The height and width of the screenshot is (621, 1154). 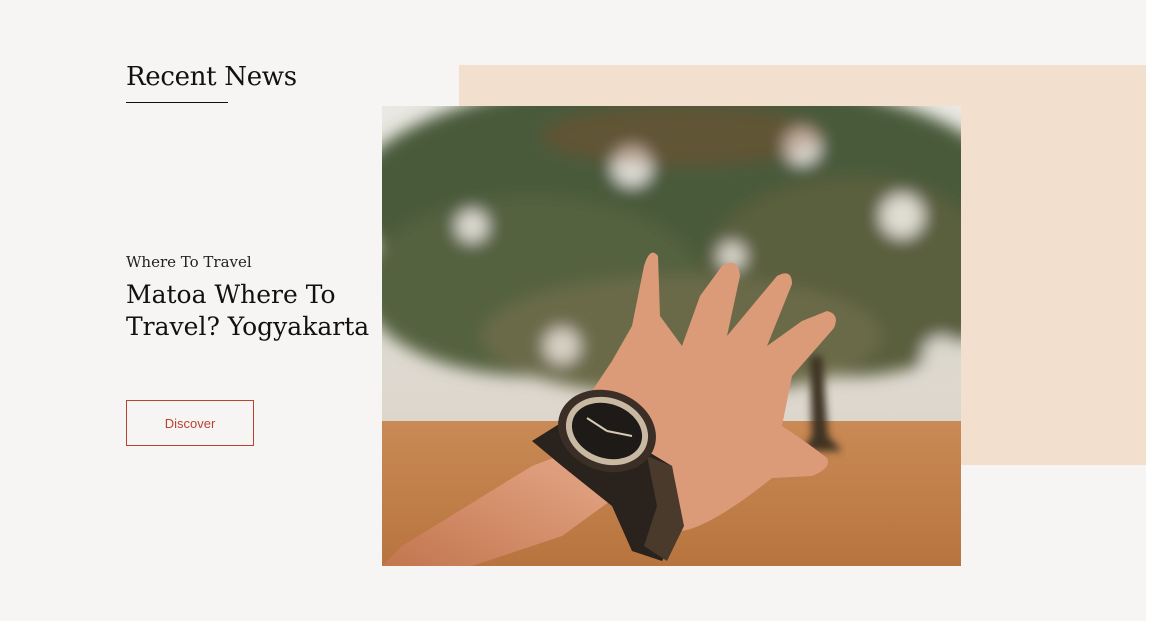 What do you see at coordinates (211, 77) in the screenshot?
I see `section-title: Recent News` at bounding box center [211, 77].